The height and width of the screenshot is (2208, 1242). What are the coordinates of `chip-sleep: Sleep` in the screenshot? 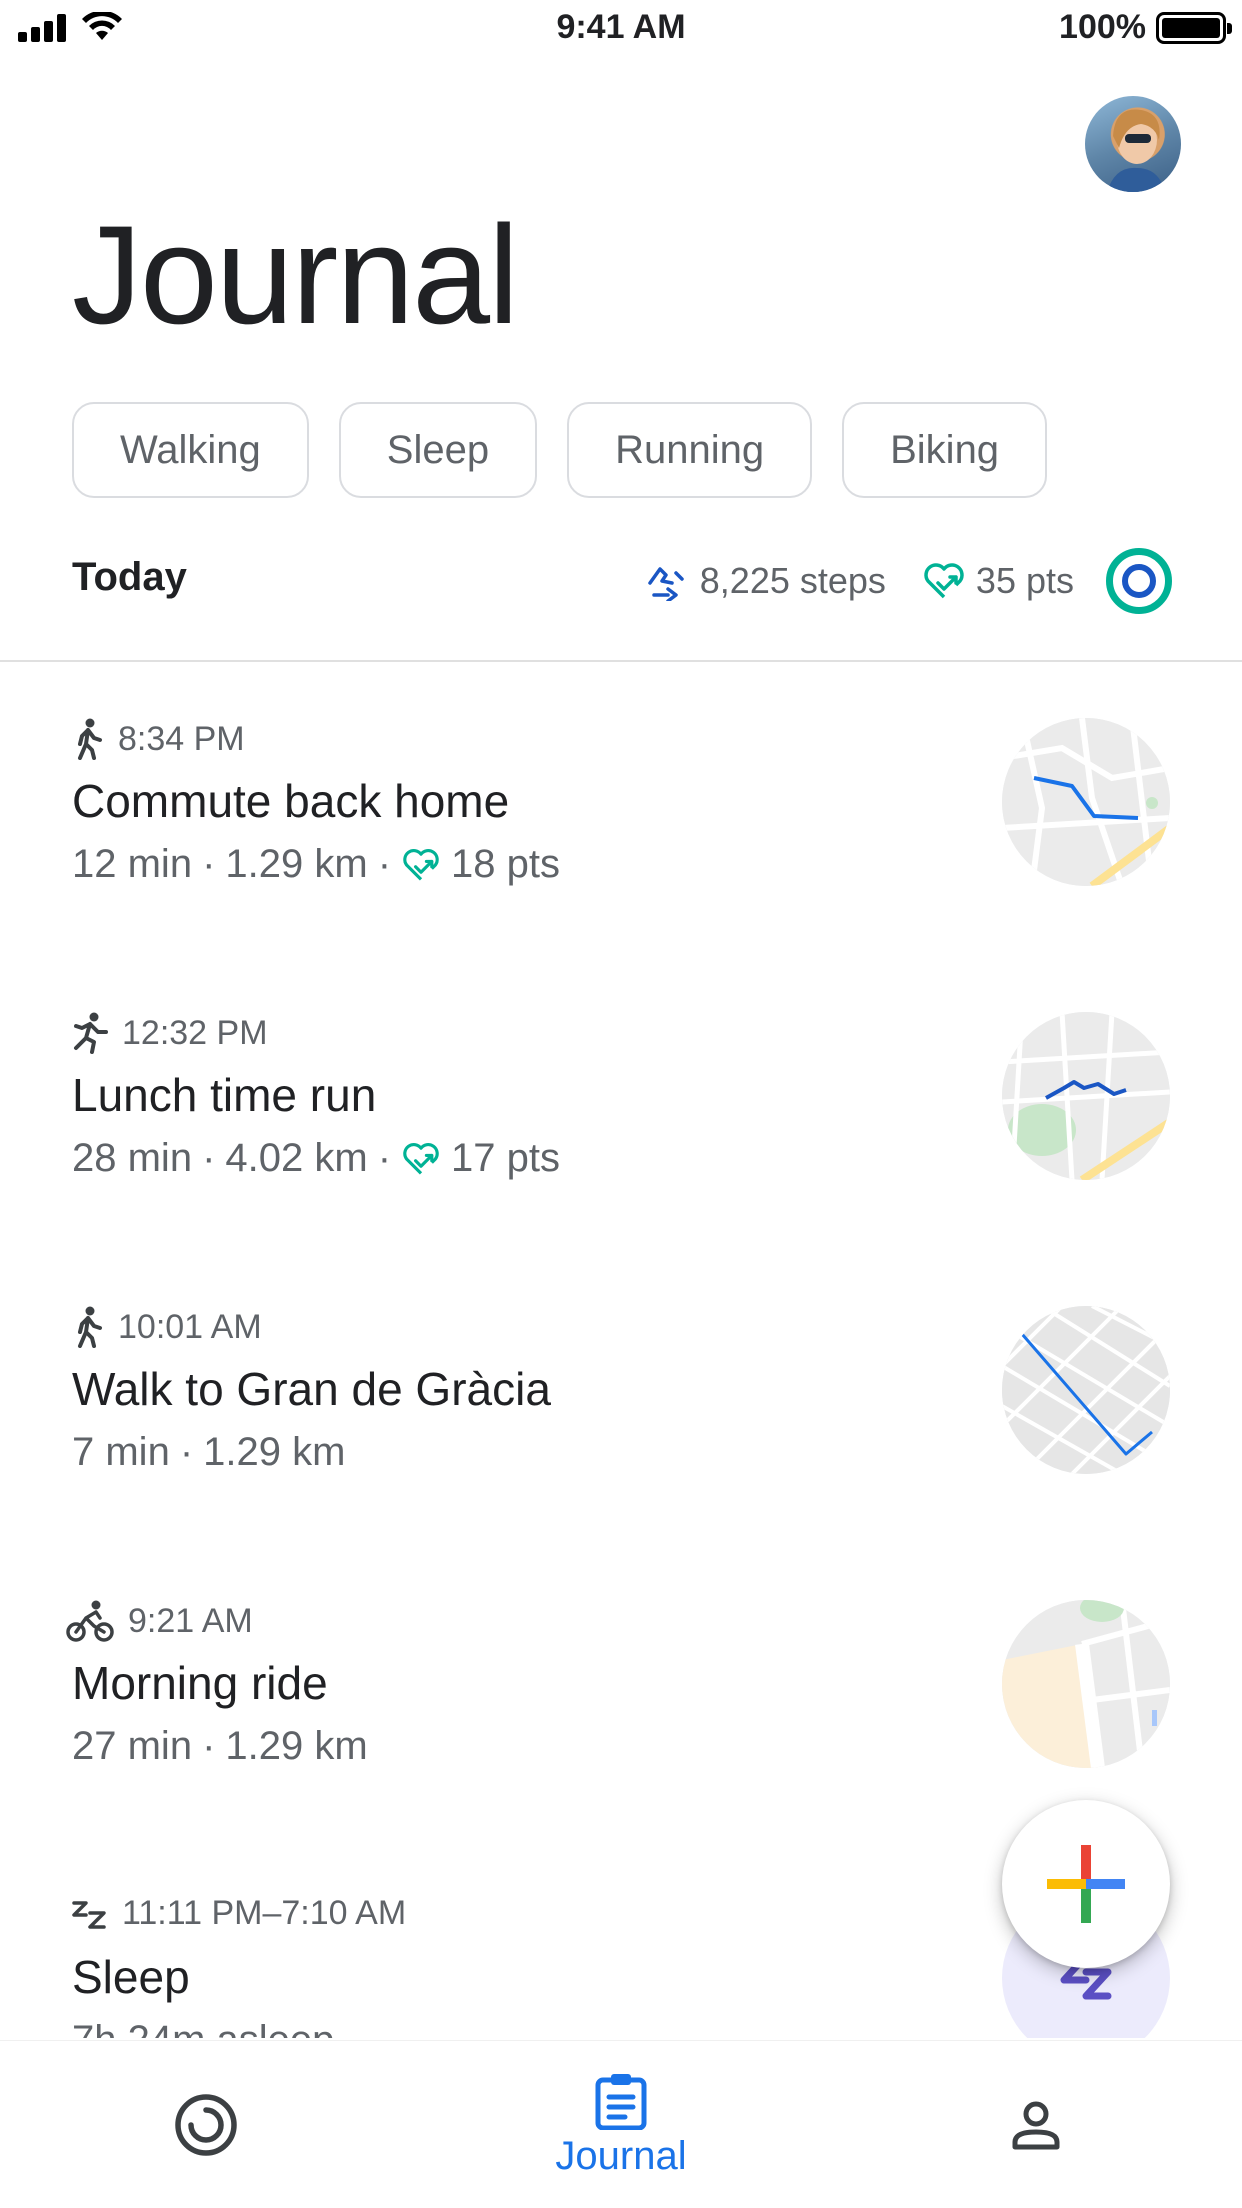 It's located at (438, 450).